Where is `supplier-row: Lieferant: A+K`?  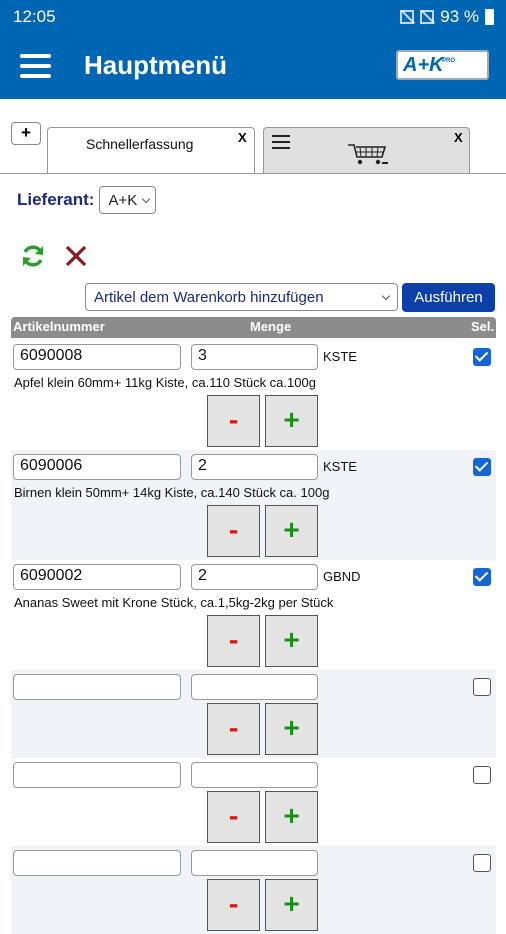
supplier-row: Lieferant: A+K is located at coordinates (87, 200).